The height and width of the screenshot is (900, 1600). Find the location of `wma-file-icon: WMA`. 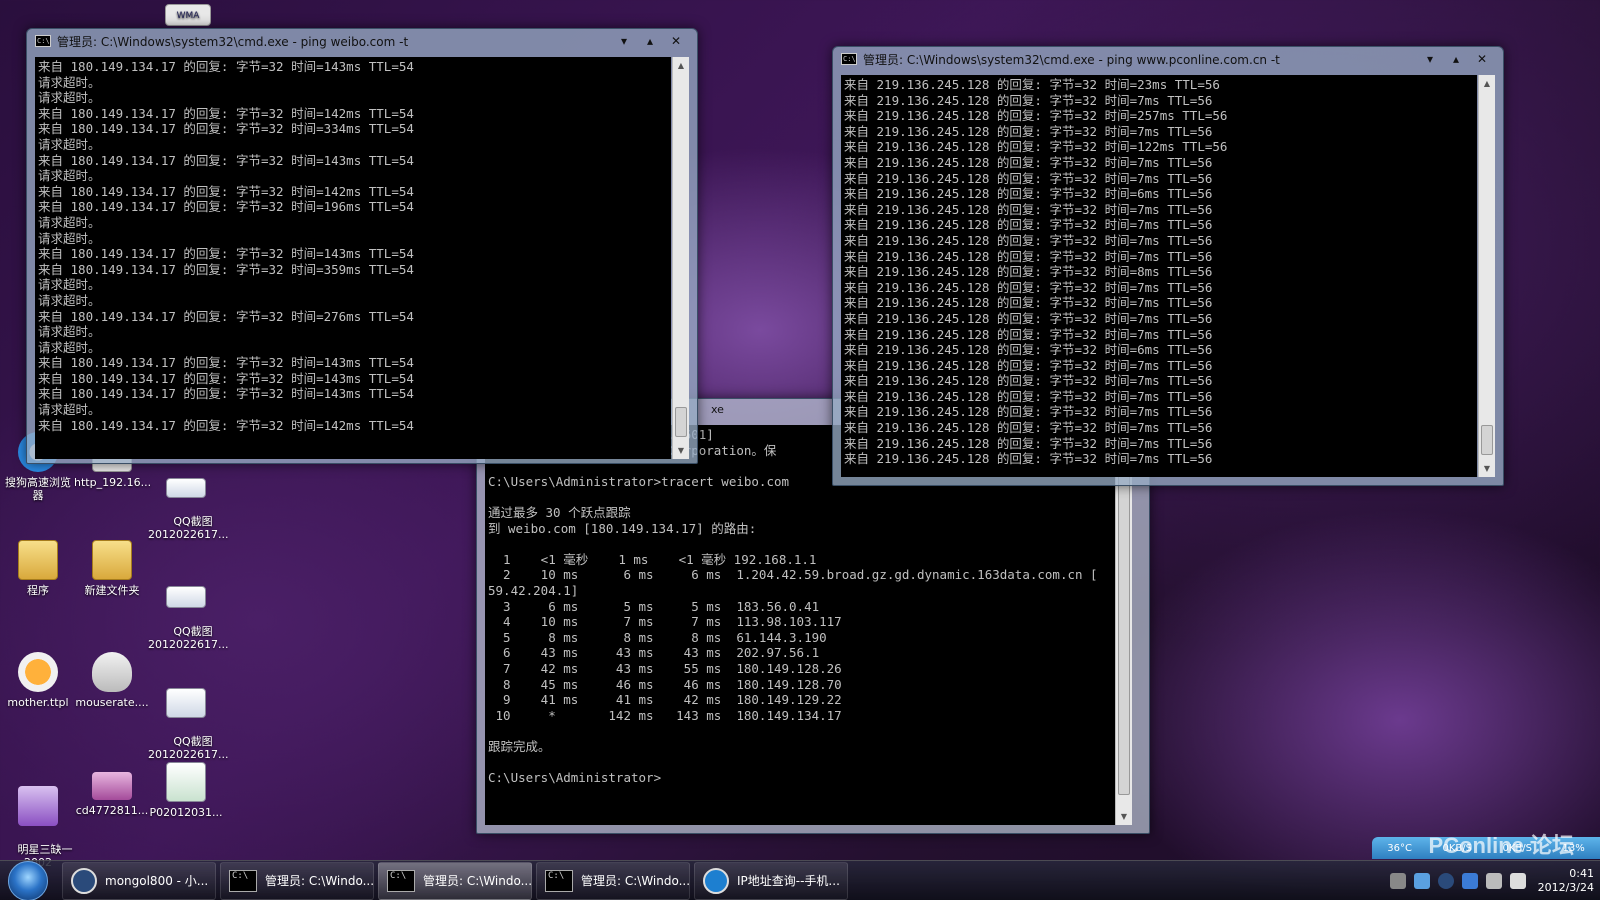

wma-file-icon: WMA is located at coordinates (188, 15).